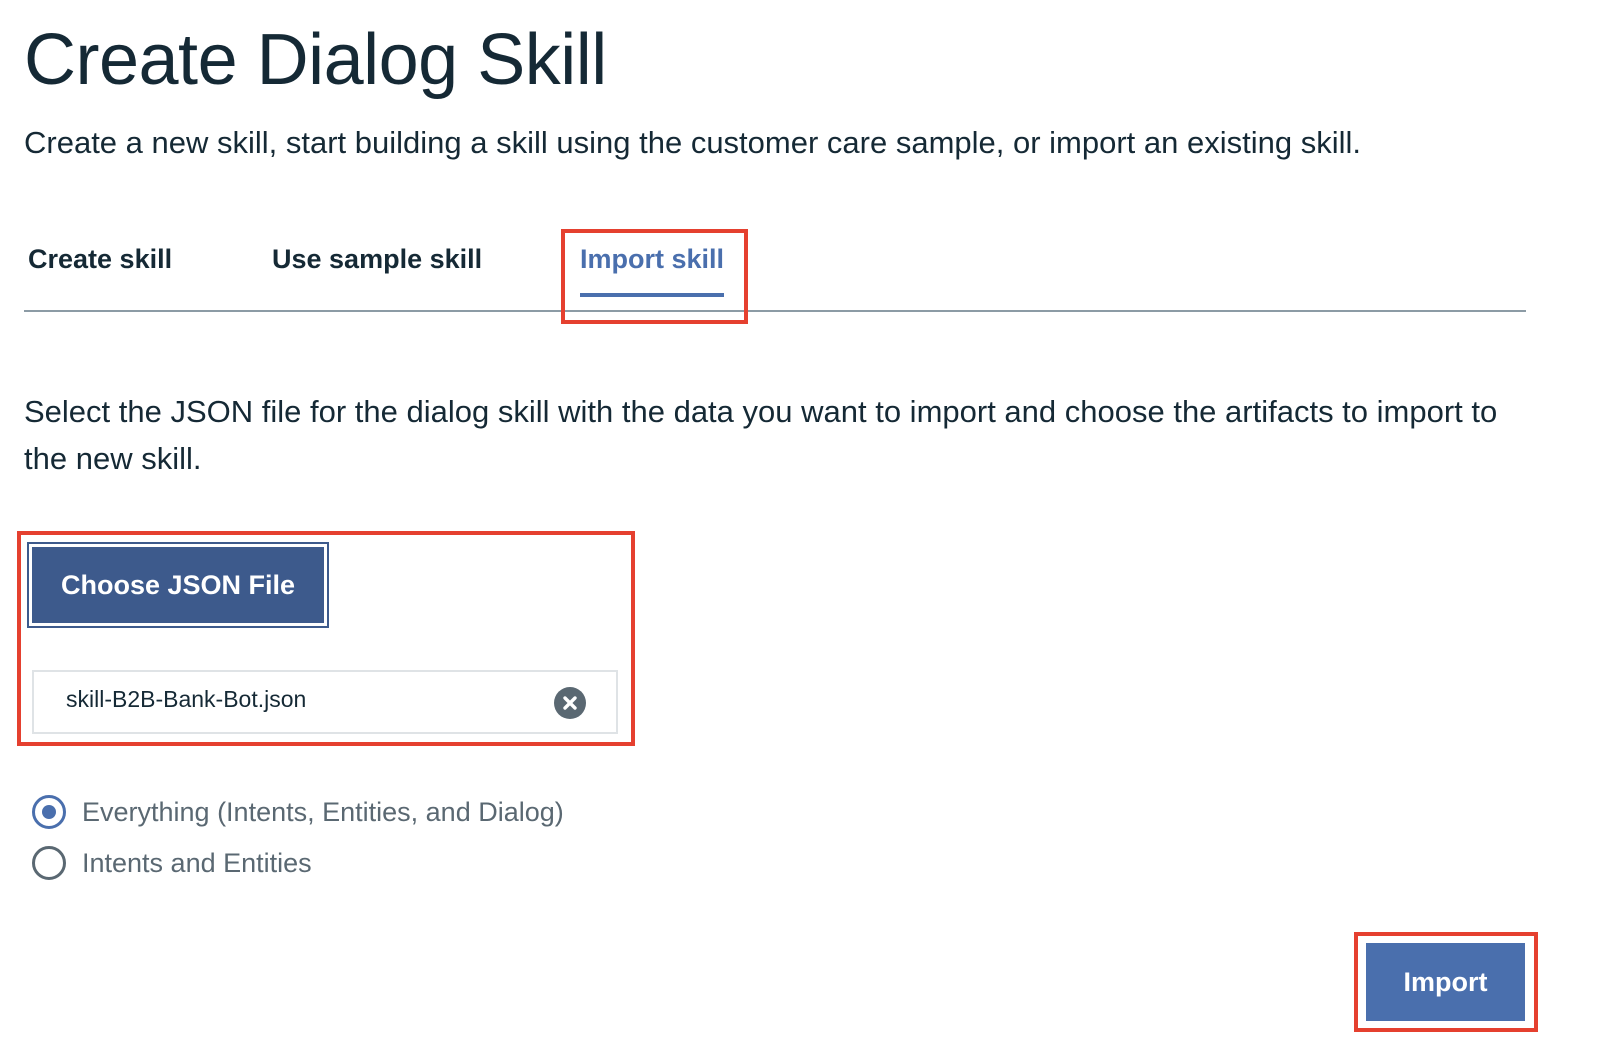 The image size is (1604, 1062). I want to click on page-title: Create Dialog Skill, so click(315, 60).